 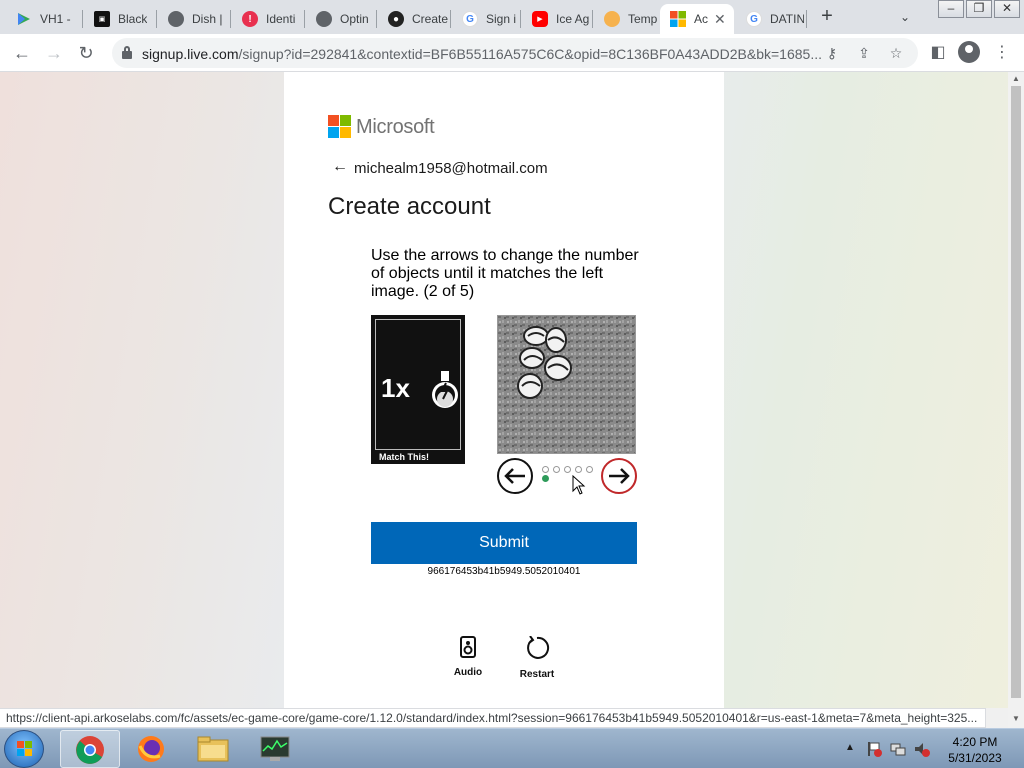 I want to click on tab-search-chevron-icon: ⌄, so click(x=905, y=17).